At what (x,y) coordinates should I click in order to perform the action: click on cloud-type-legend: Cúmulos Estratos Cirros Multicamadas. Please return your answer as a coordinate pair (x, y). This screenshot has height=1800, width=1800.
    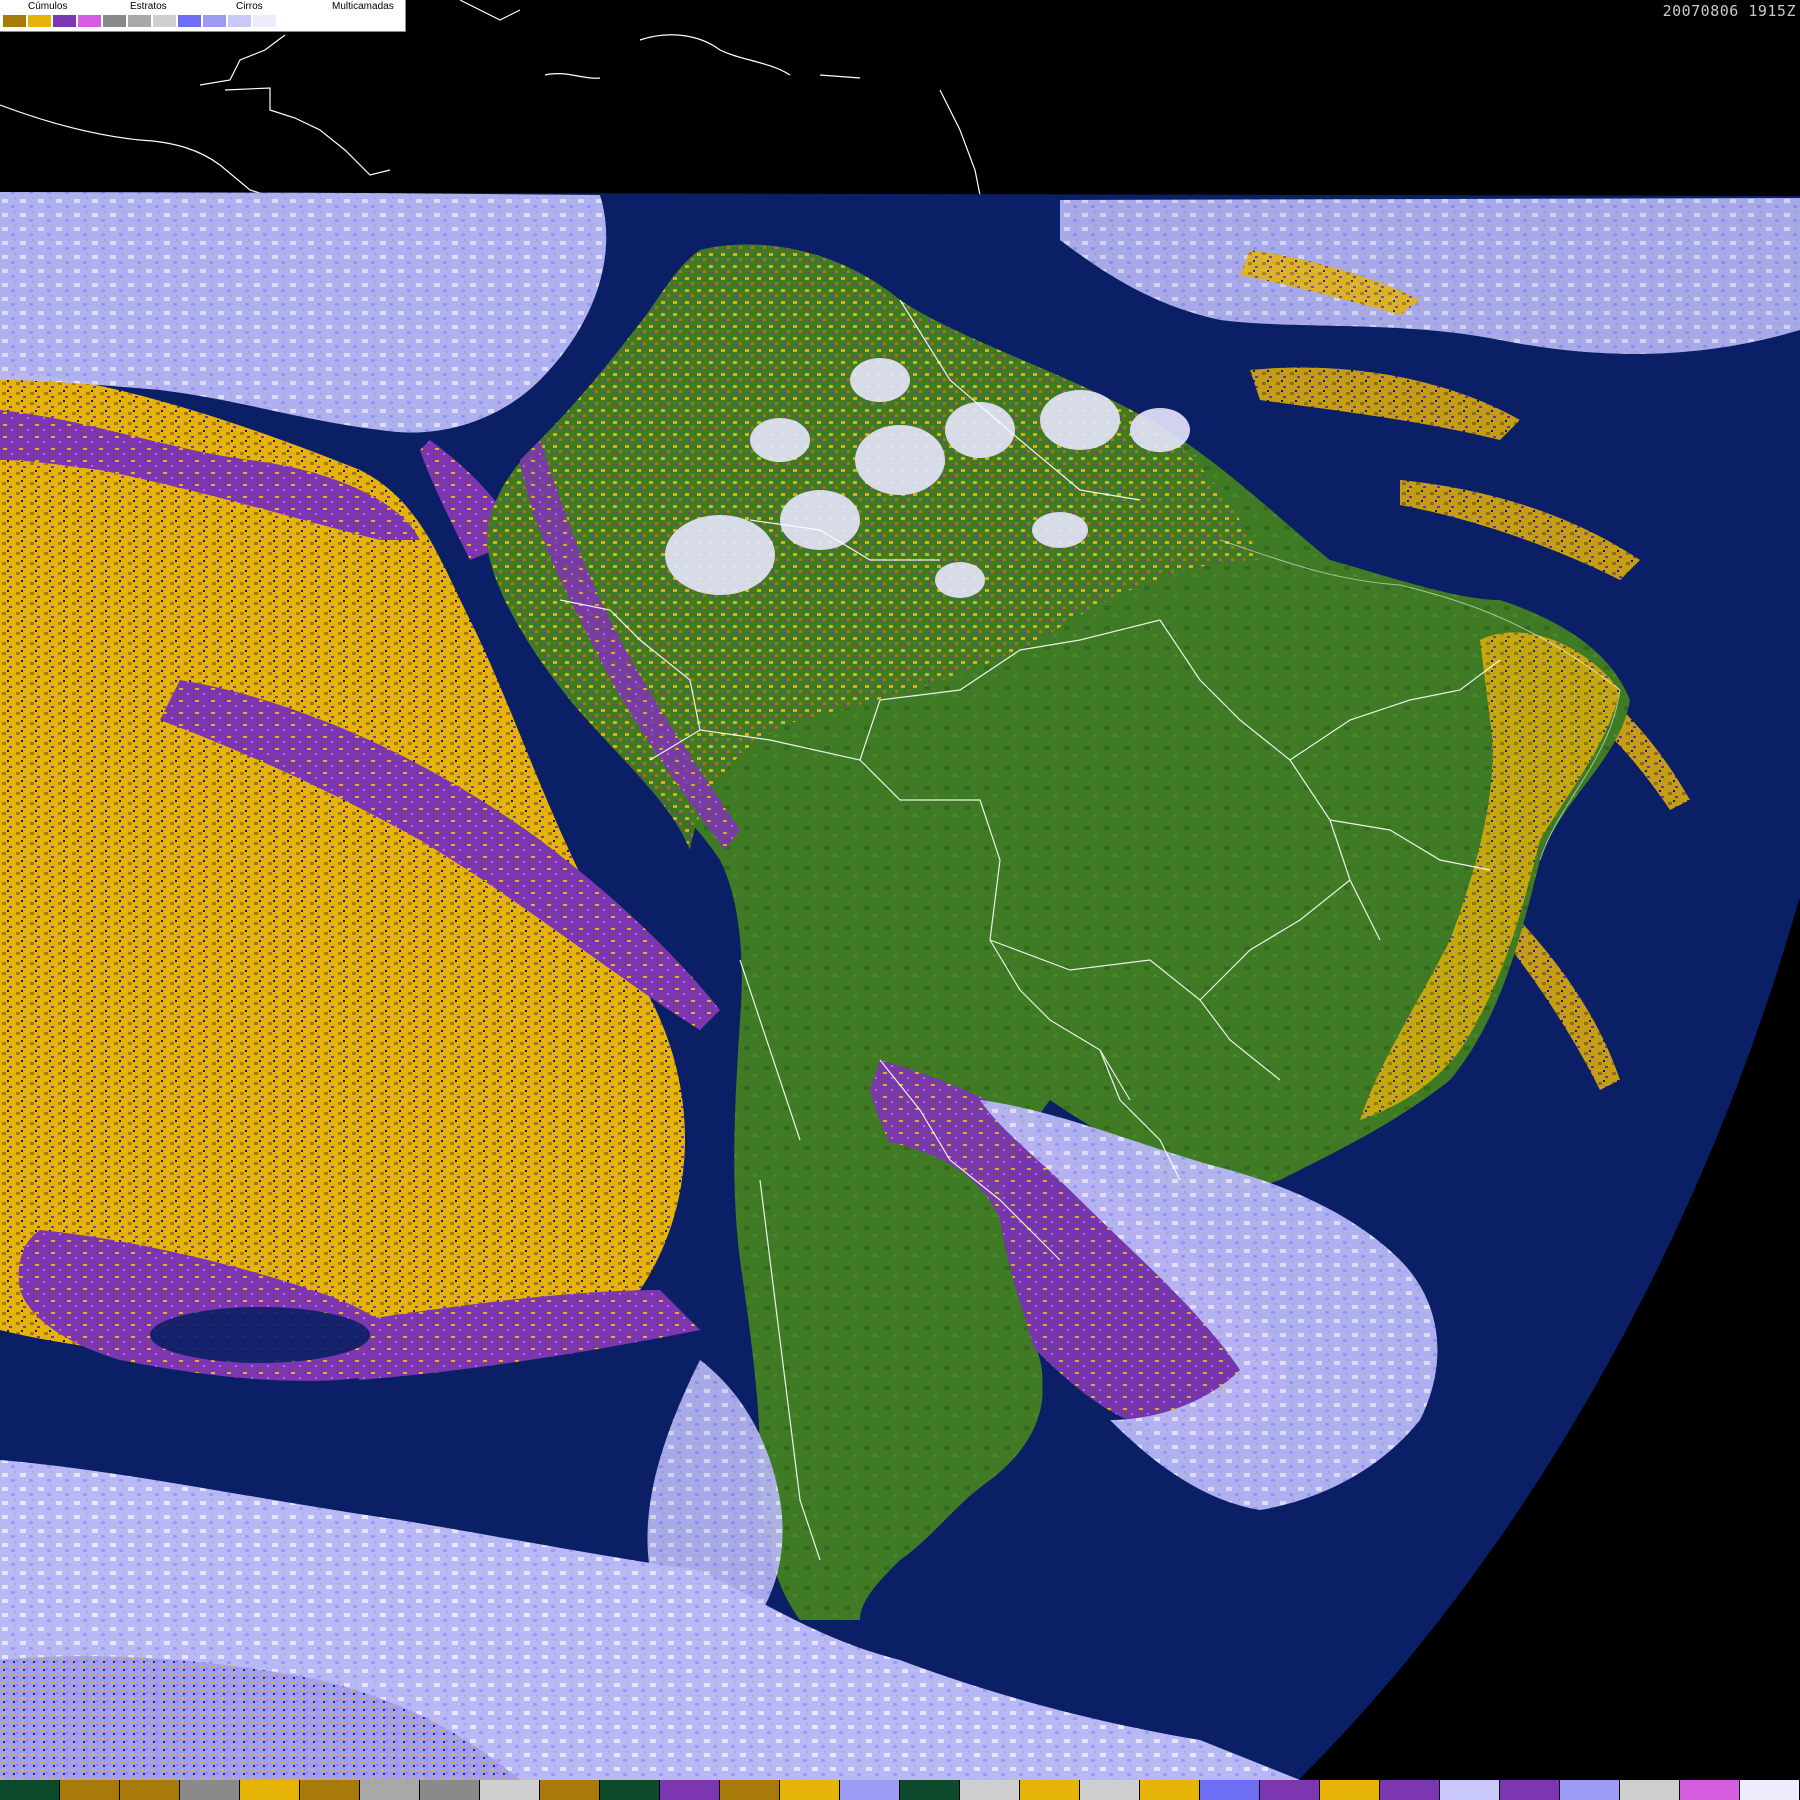
    Looking at the image, I should click on (203, 16).